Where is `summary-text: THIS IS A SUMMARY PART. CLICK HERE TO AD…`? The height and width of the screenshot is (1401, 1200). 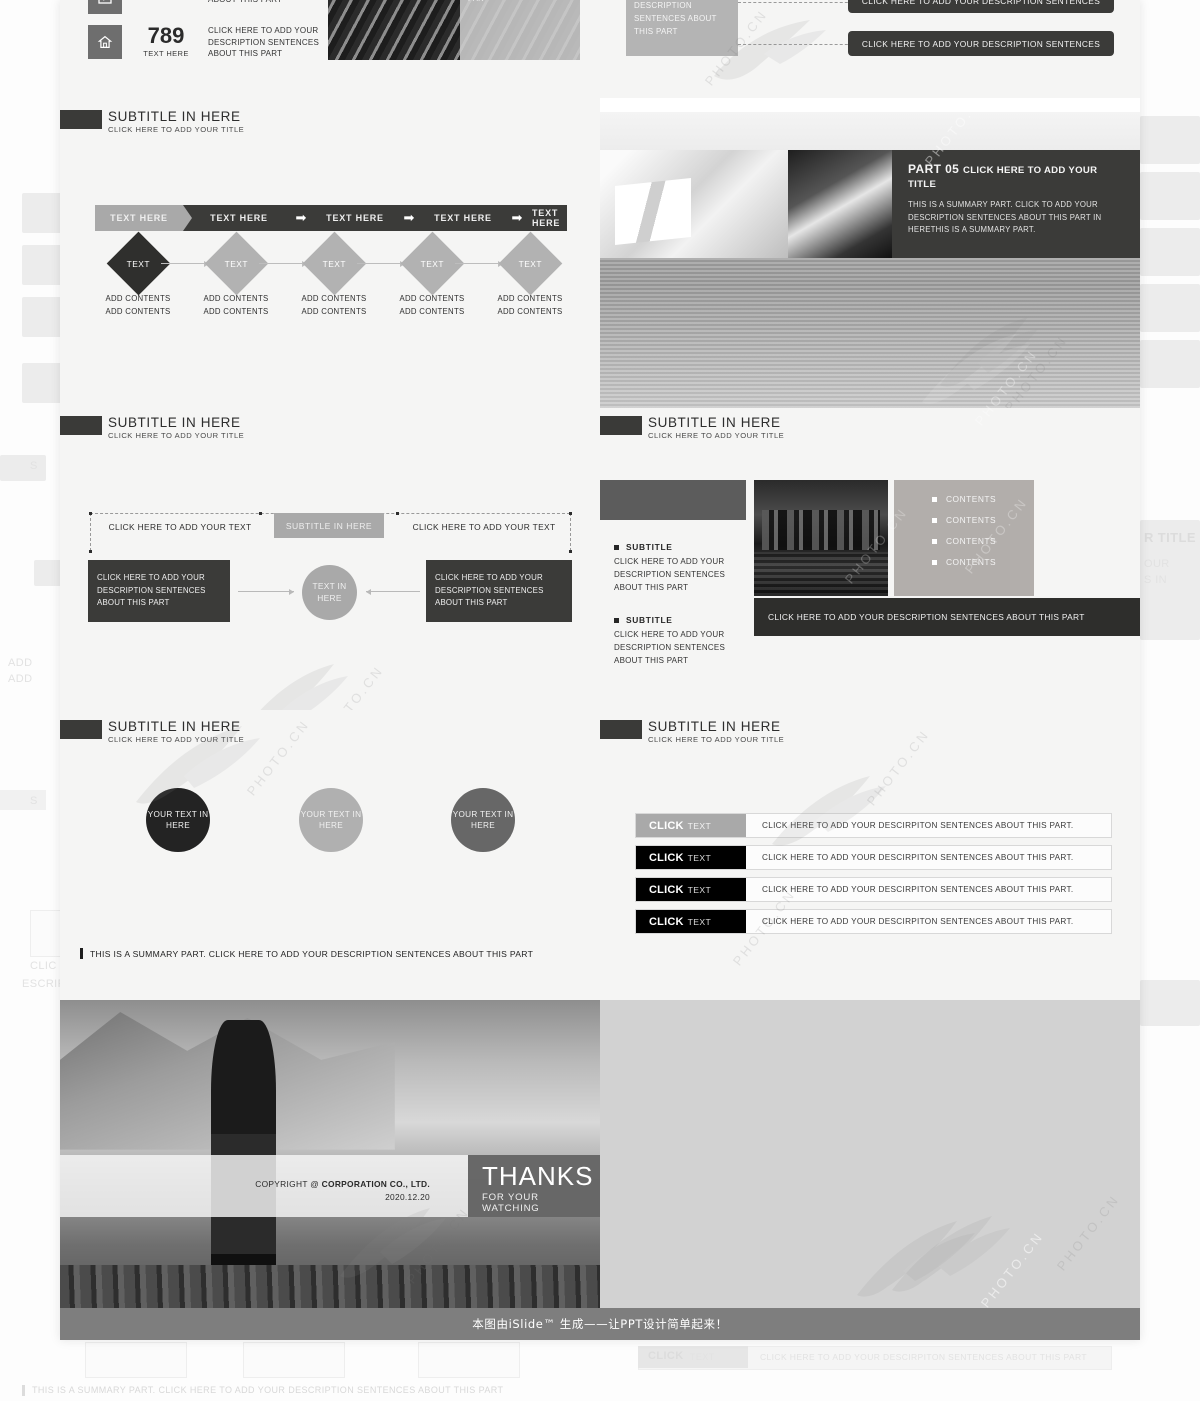
summary-text: THIS IS A SUMMARY PART. CLICK HERE TO AD… is located at coordinates (312, 953).